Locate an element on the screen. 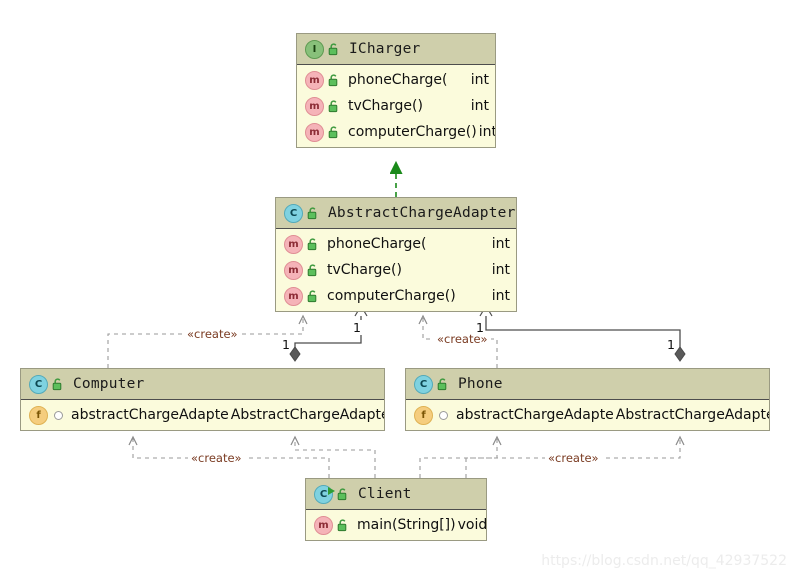 Image resolution: width=795 pixels, height=575 pixels. edge-create-computer-to-adapter is located at coordinates (207, 341).